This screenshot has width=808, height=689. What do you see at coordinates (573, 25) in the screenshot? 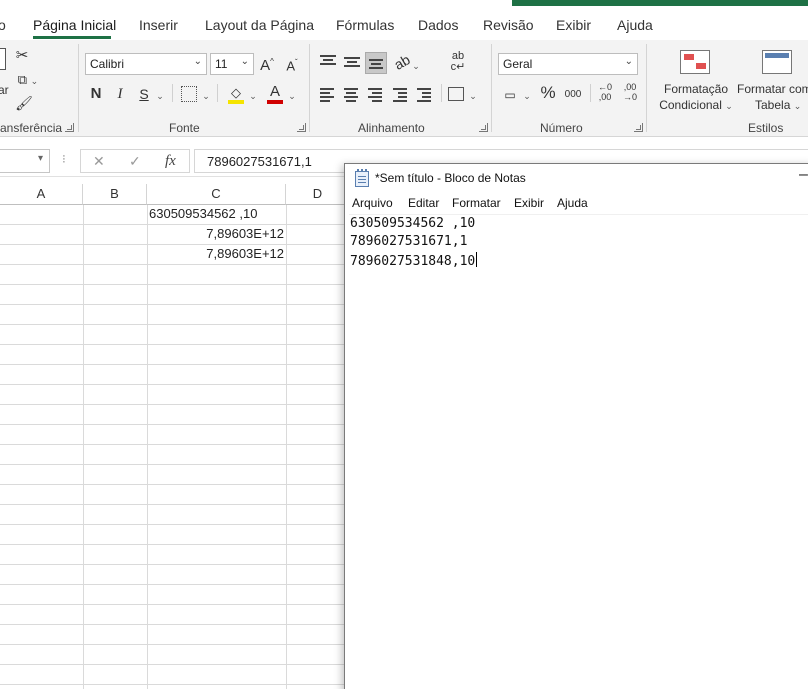
I see `tab-exibir: Exibir` at bounding box center [573, 25].